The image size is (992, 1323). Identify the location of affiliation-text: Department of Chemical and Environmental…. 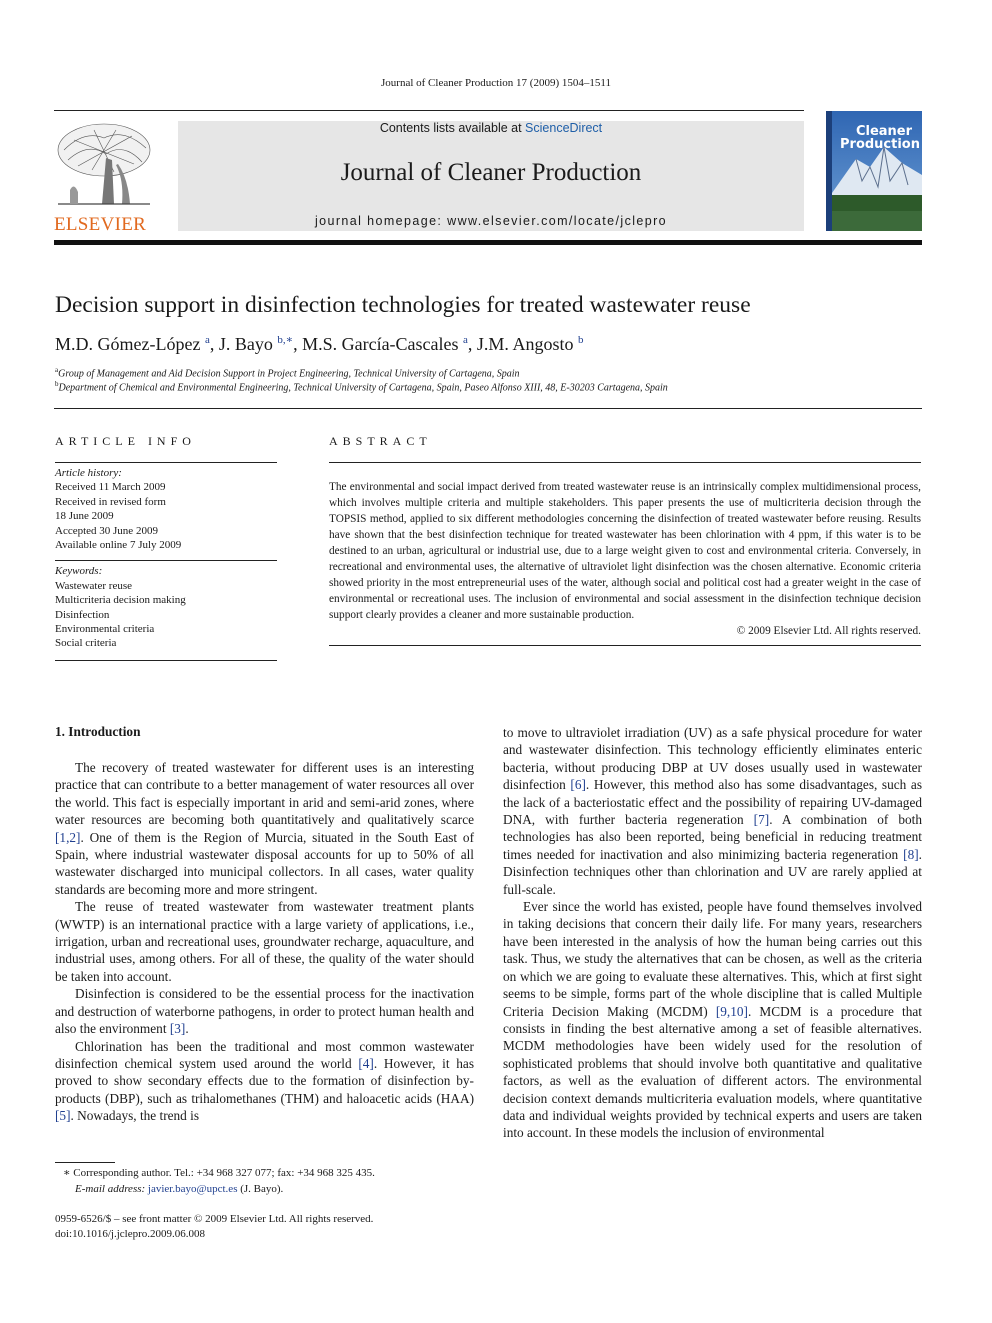
(363, 388).